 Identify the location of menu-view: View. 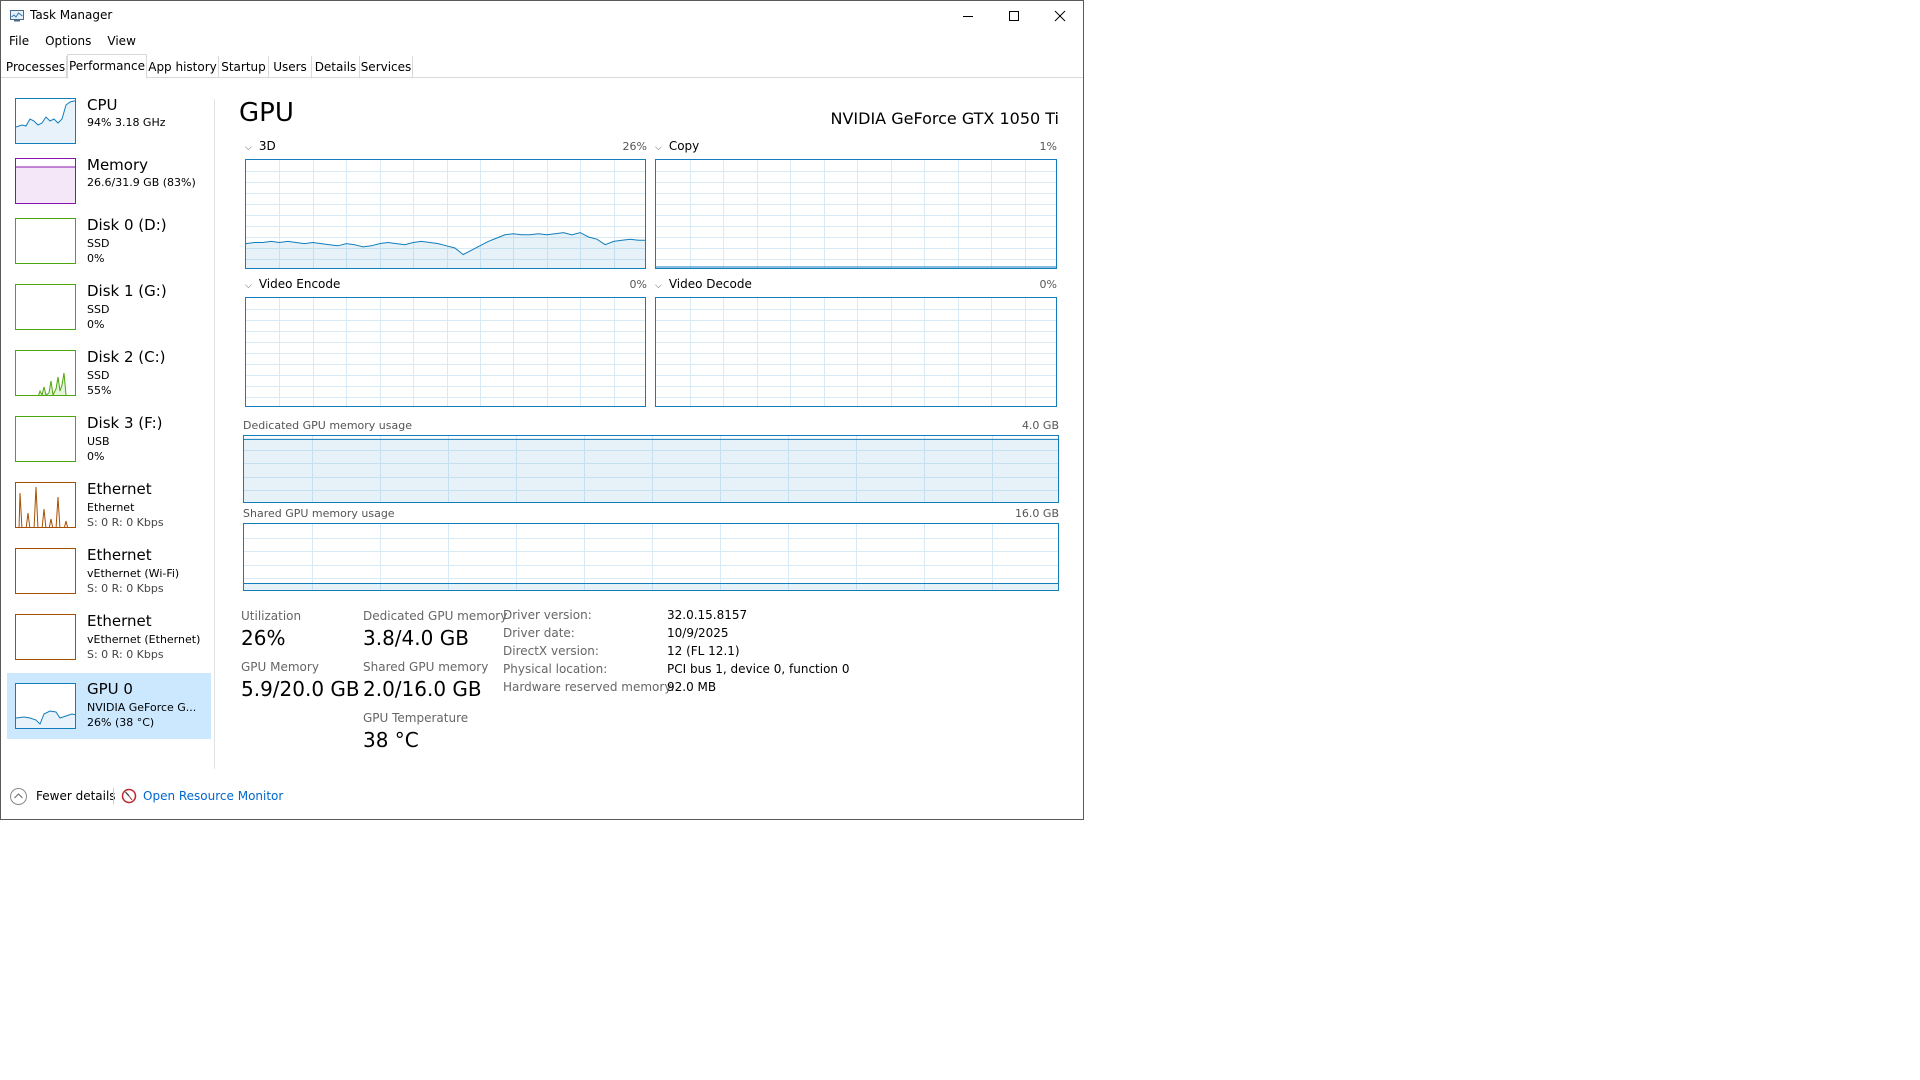
(121, 42).